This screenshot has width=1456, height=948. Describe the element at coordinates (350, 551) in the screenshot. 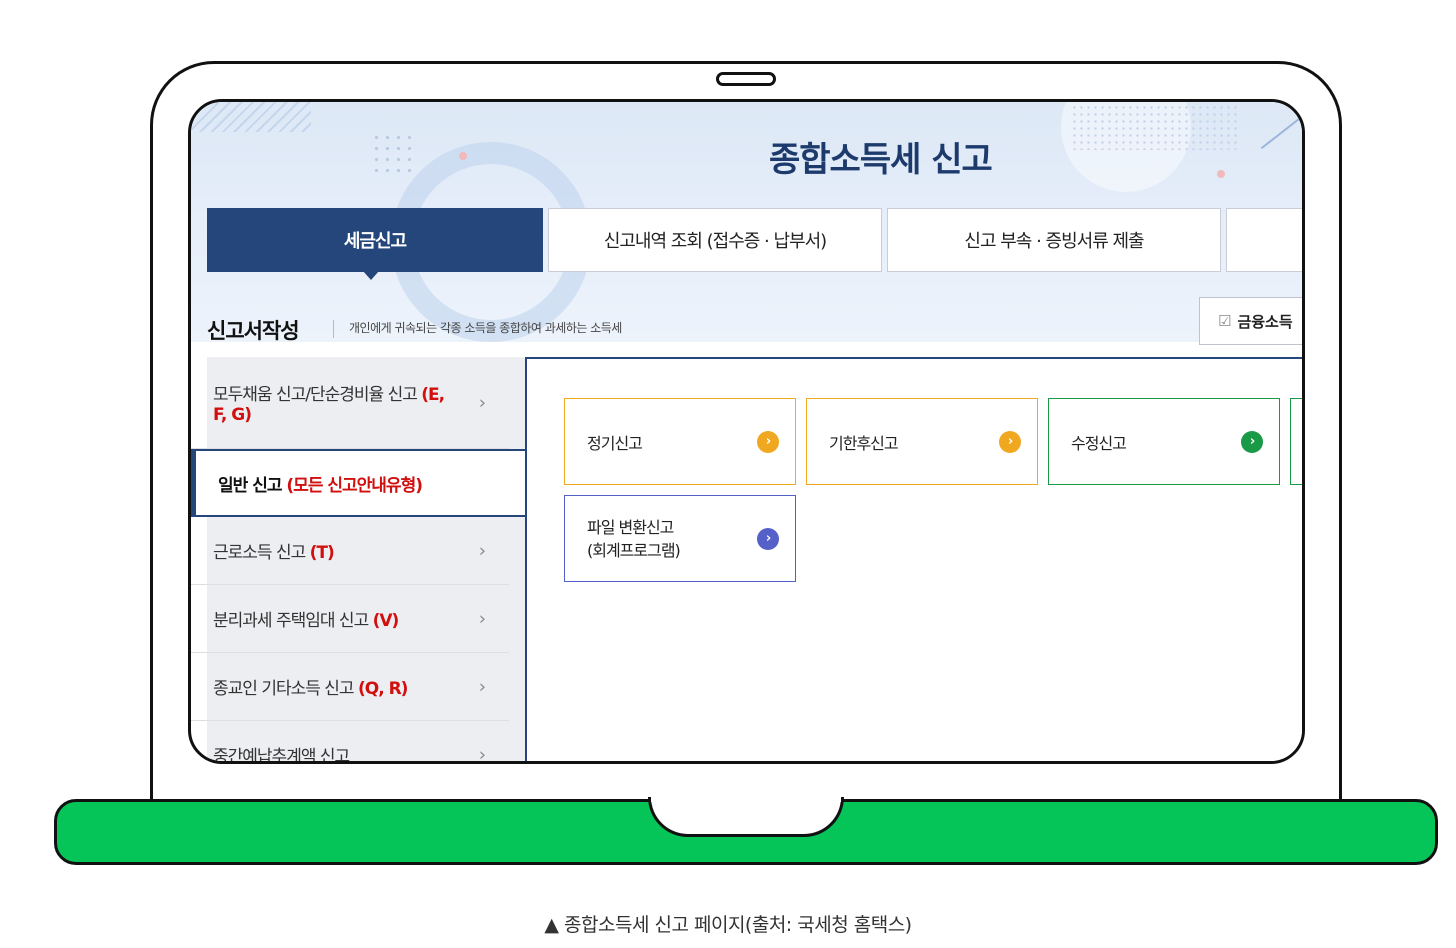

I see `side-item-earned-income: 근로소득 신고 (T) ›` at that location.